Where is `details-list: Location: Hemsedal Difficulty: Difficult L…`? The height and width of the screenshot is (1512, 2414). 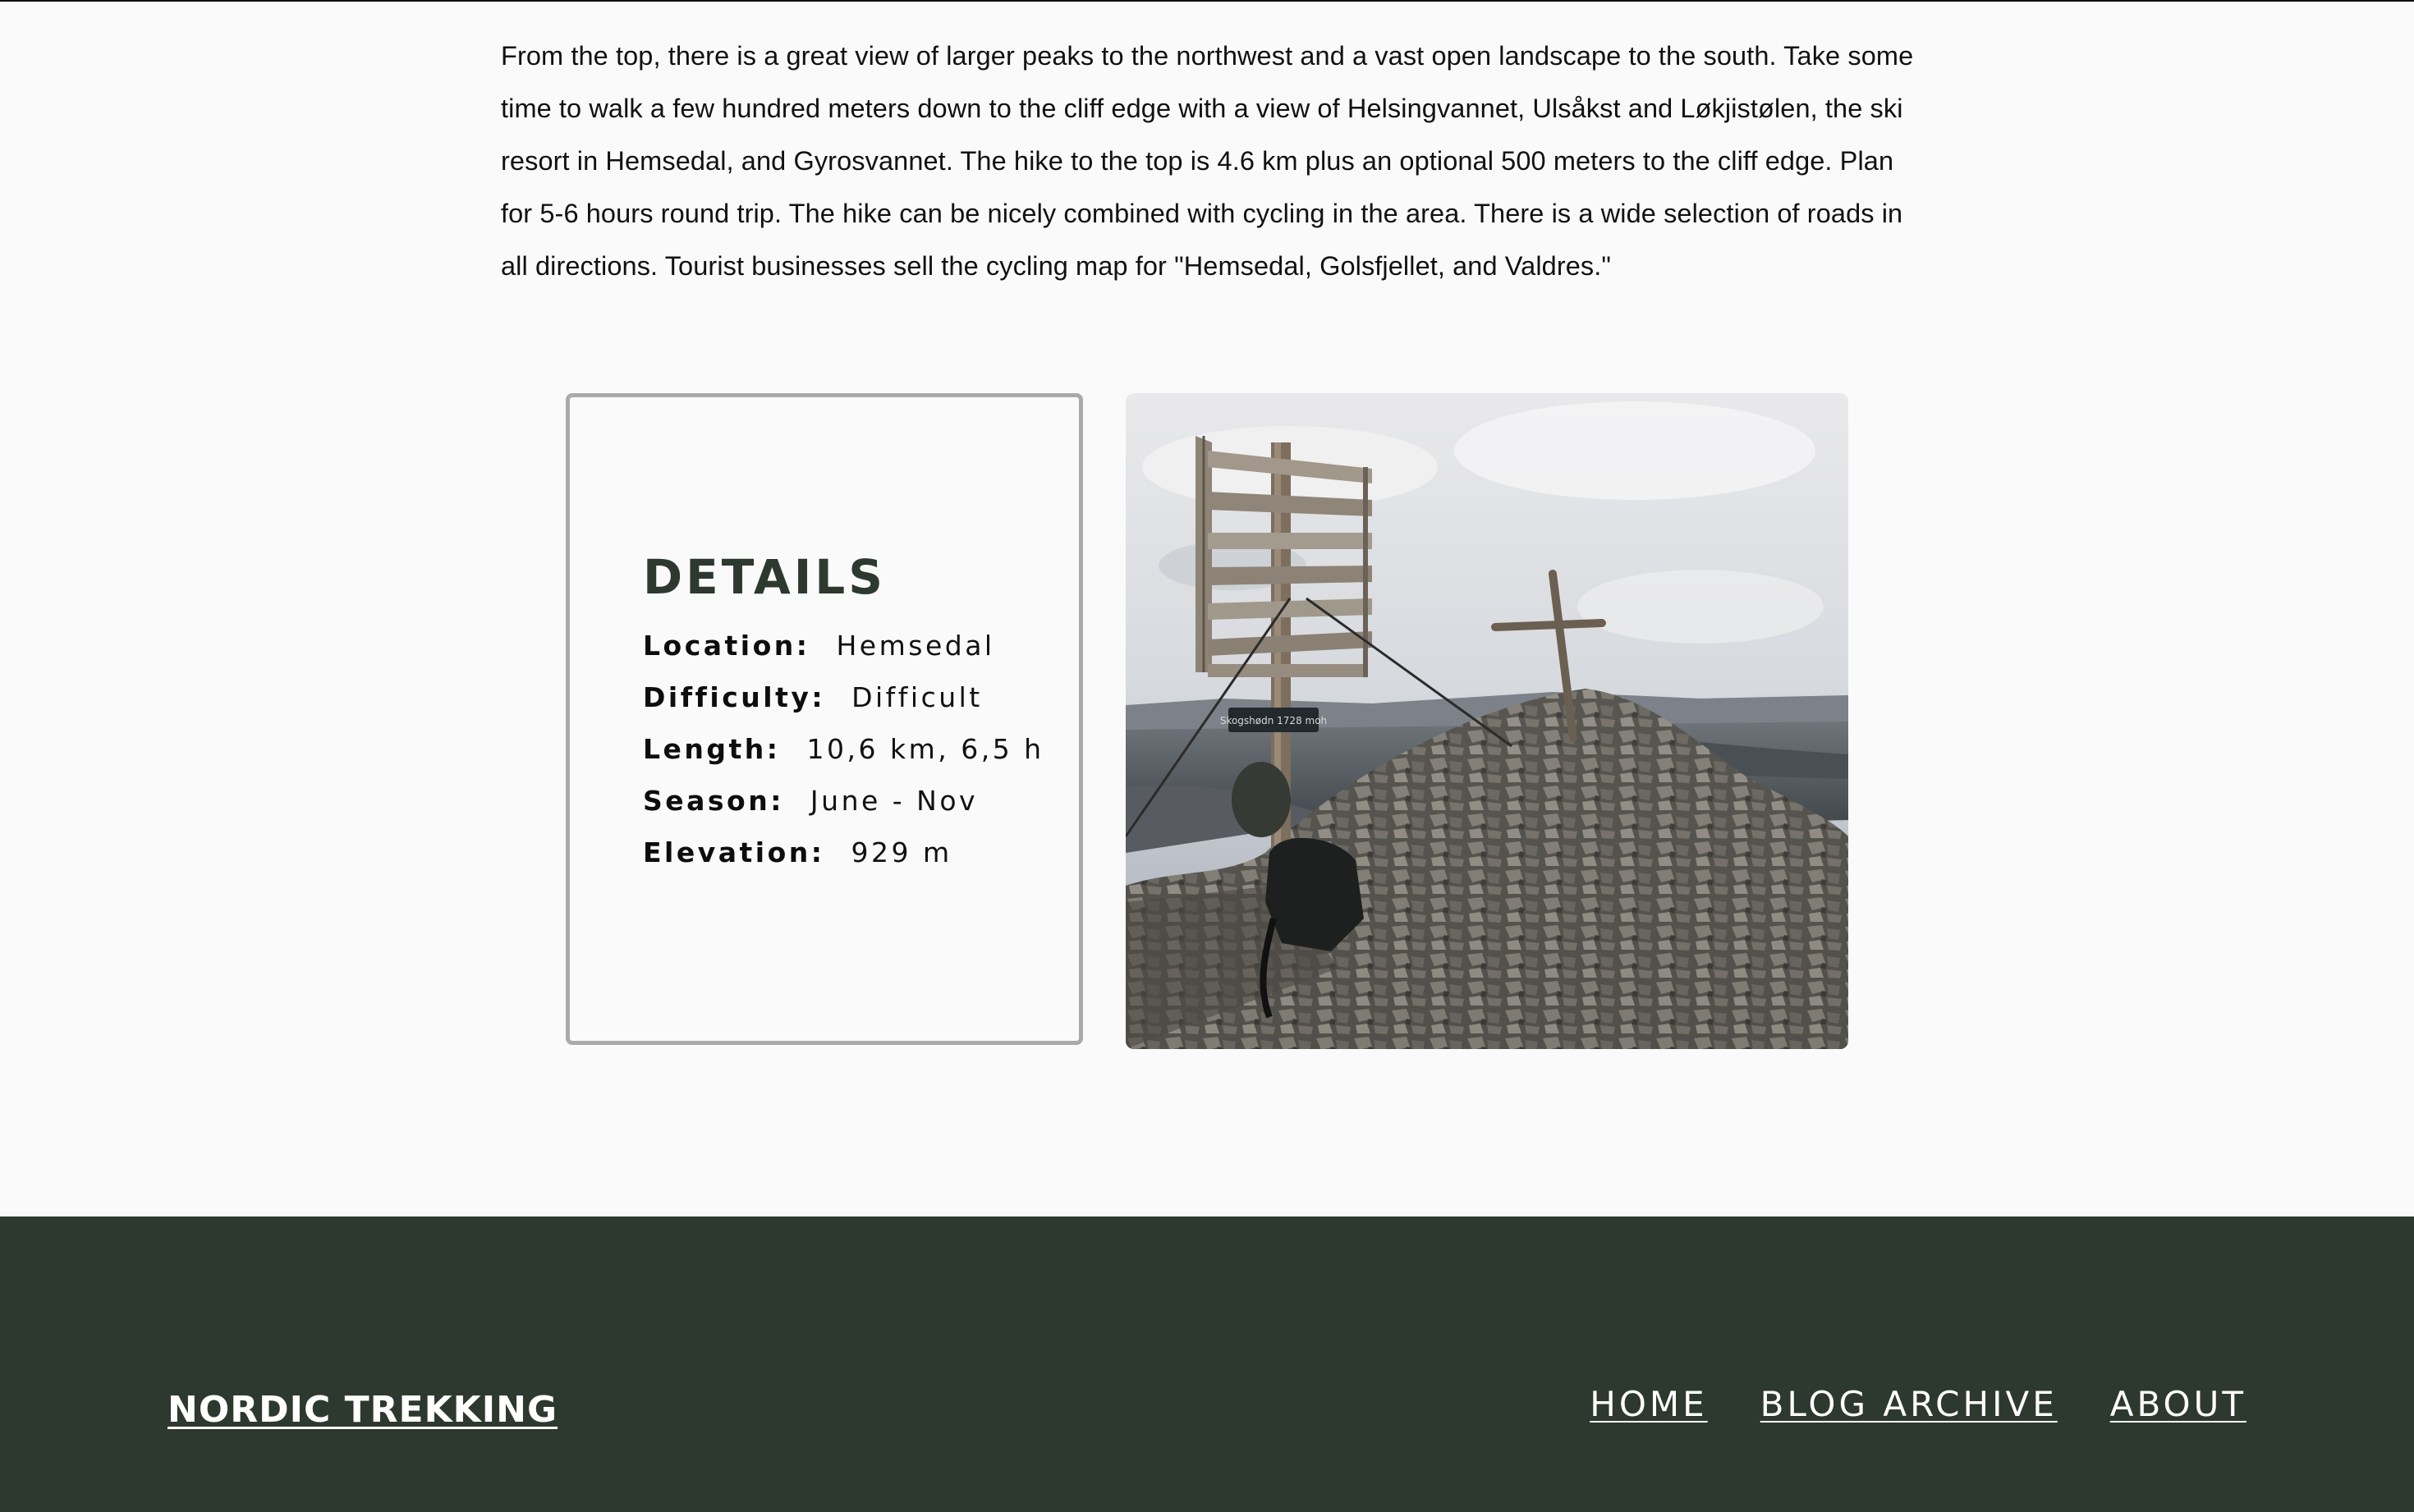
details-list: Location: Hemsedal Difficulty: Difficult L… is located at coordinates (844, 759).